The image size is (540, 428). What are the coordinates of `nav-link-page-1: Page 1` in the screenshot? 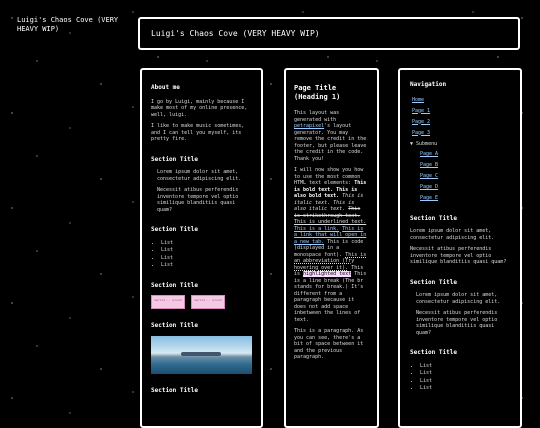 It's located at (421, 111).